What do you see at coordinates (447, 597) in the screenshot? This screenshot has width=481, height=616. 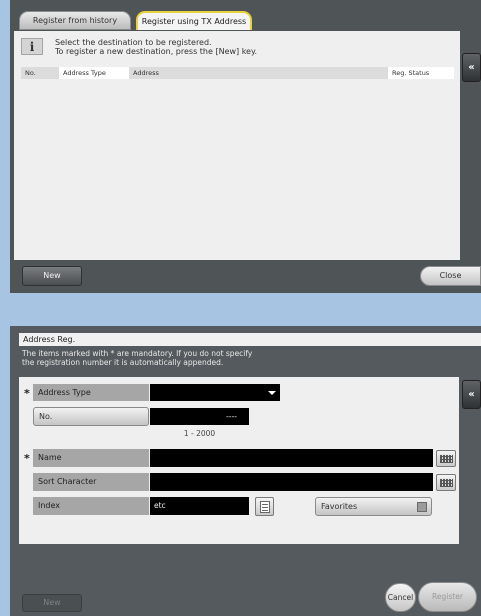 I see `register-button: Register` at bounding box center [447, 597].